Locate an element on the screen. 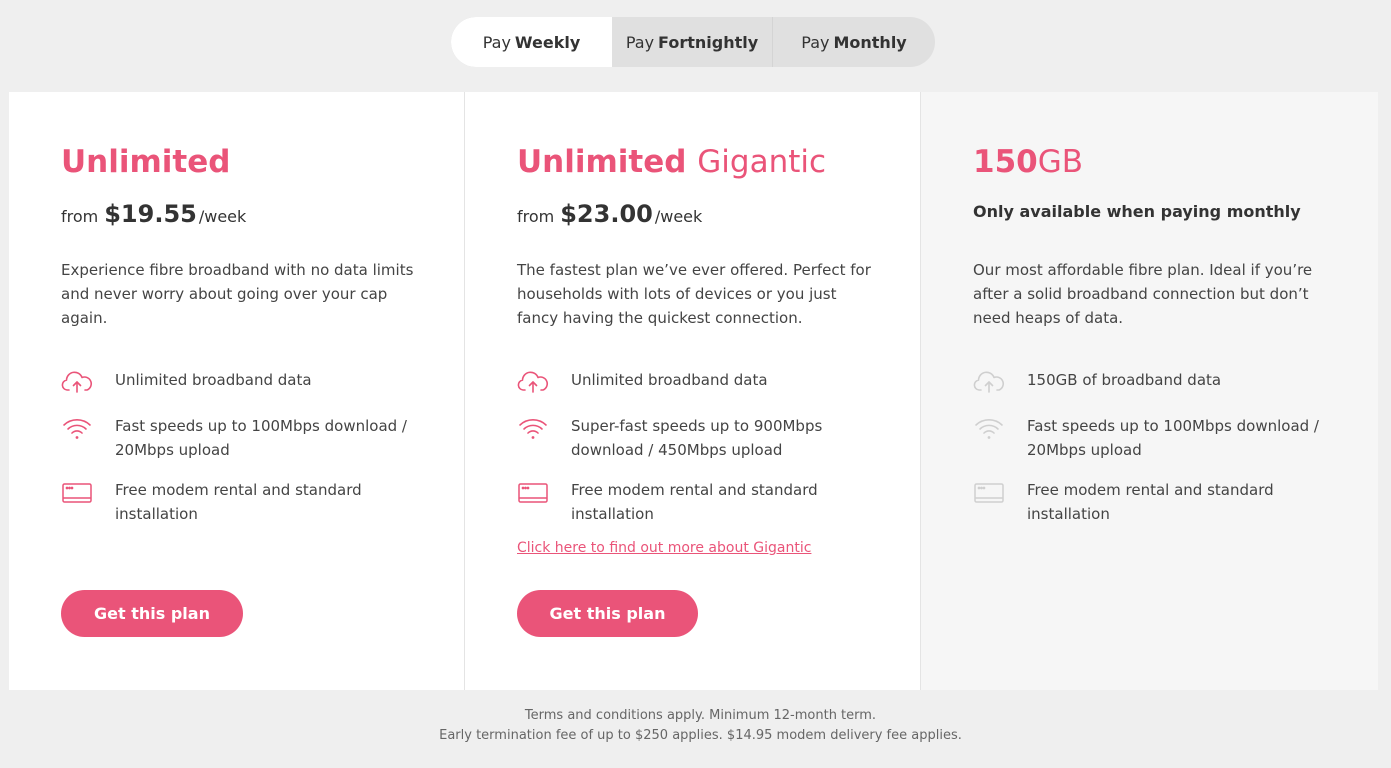 The width and height of the screenshot is (1391, 768). price-line: from $19.55 /week is located at coordinates (236, 215).